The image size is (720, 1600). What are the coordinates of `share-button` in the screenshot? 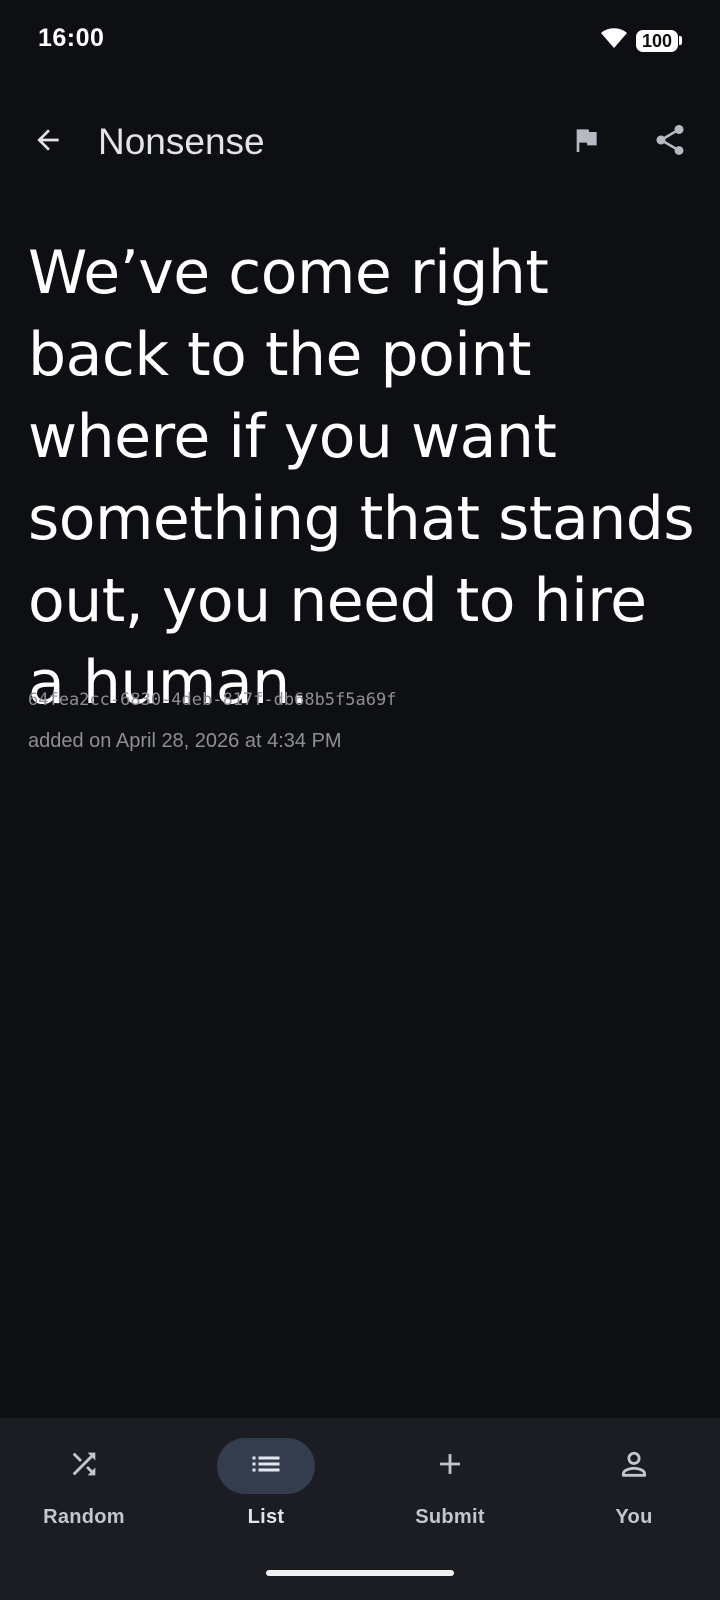 It's located at (670, 142).